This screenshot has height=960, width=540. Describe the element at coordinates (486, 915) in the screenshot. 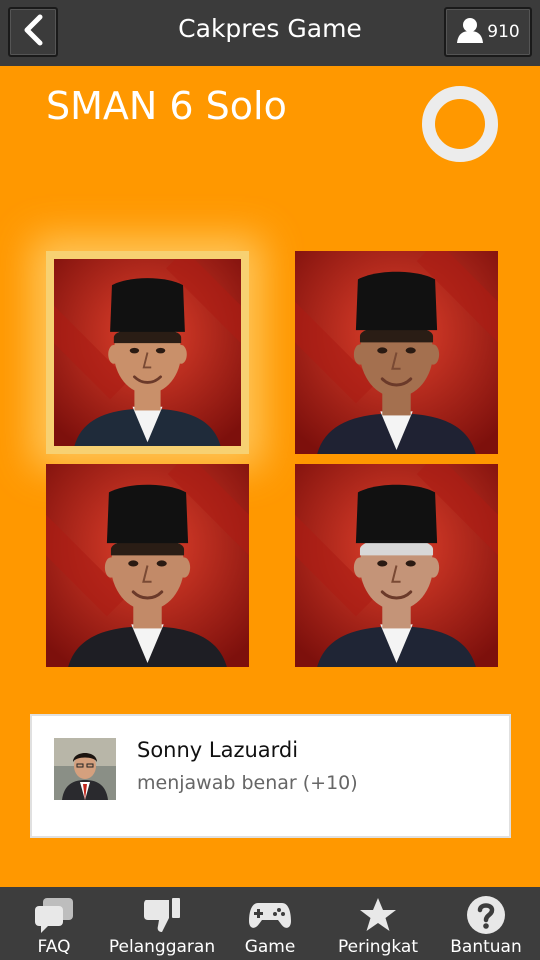

I see `question-icon` at that location.